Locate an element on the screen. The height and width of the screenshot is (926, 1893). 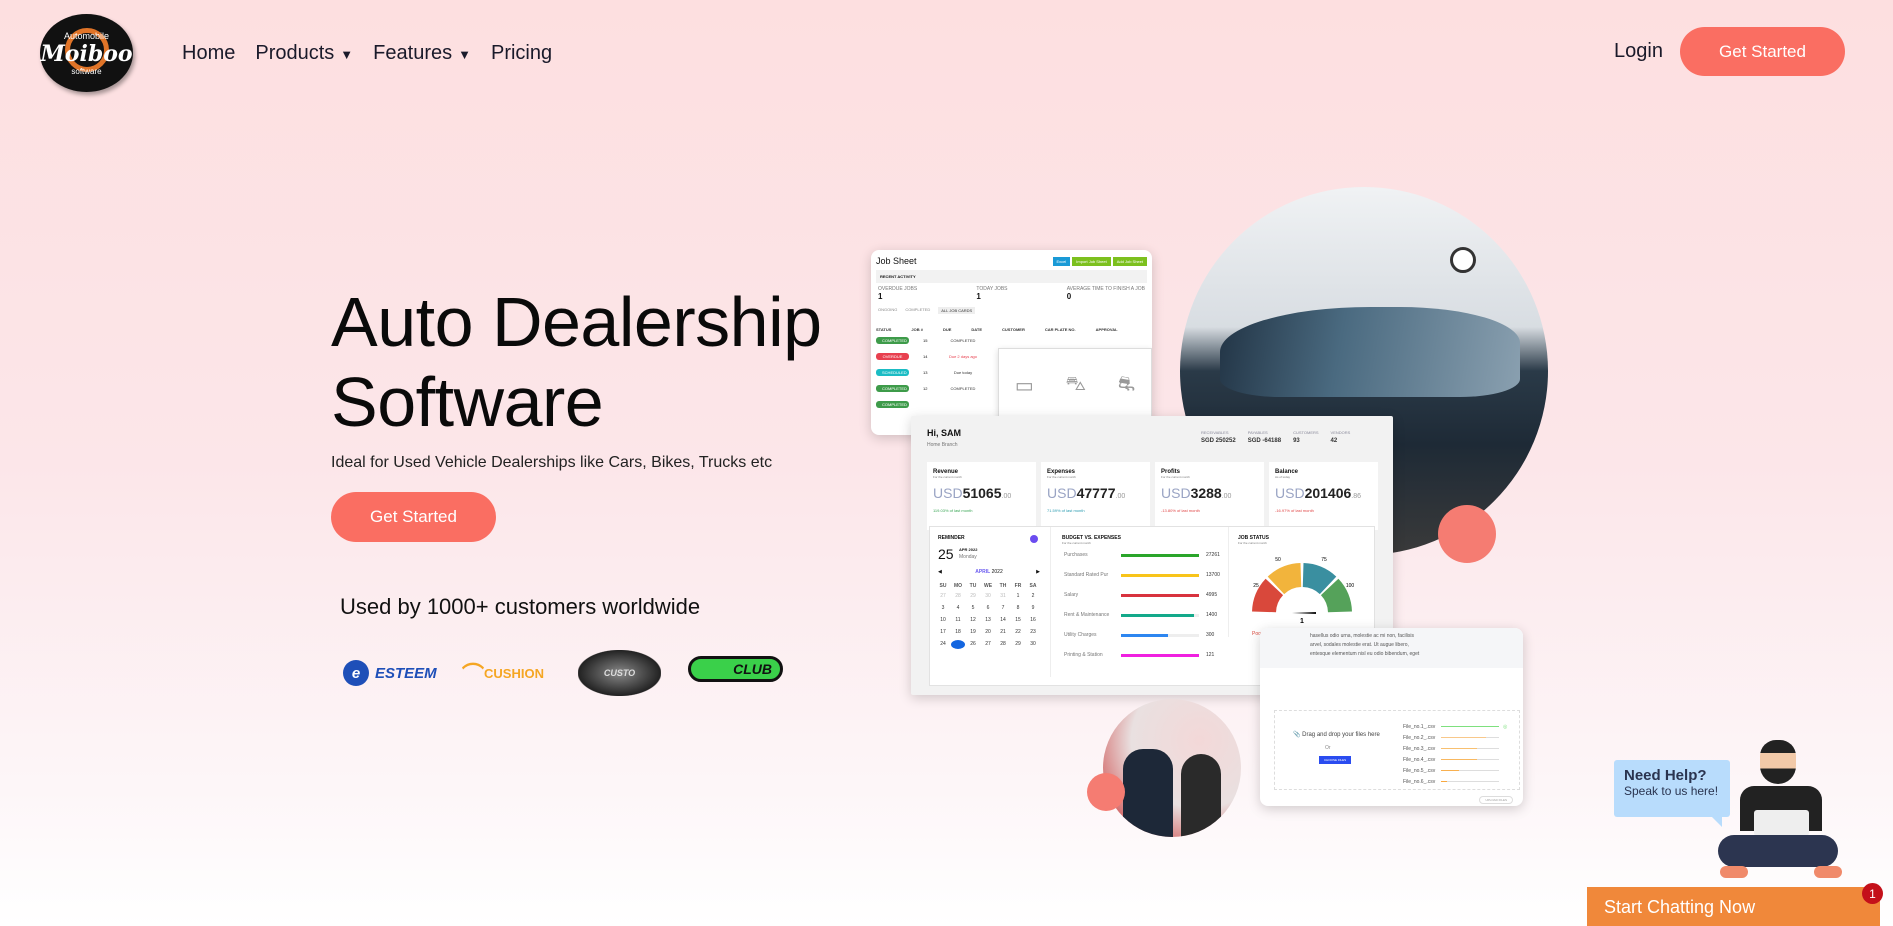
start-chatting-button: Start Chatting Now is located at coordinates (1733, 906).